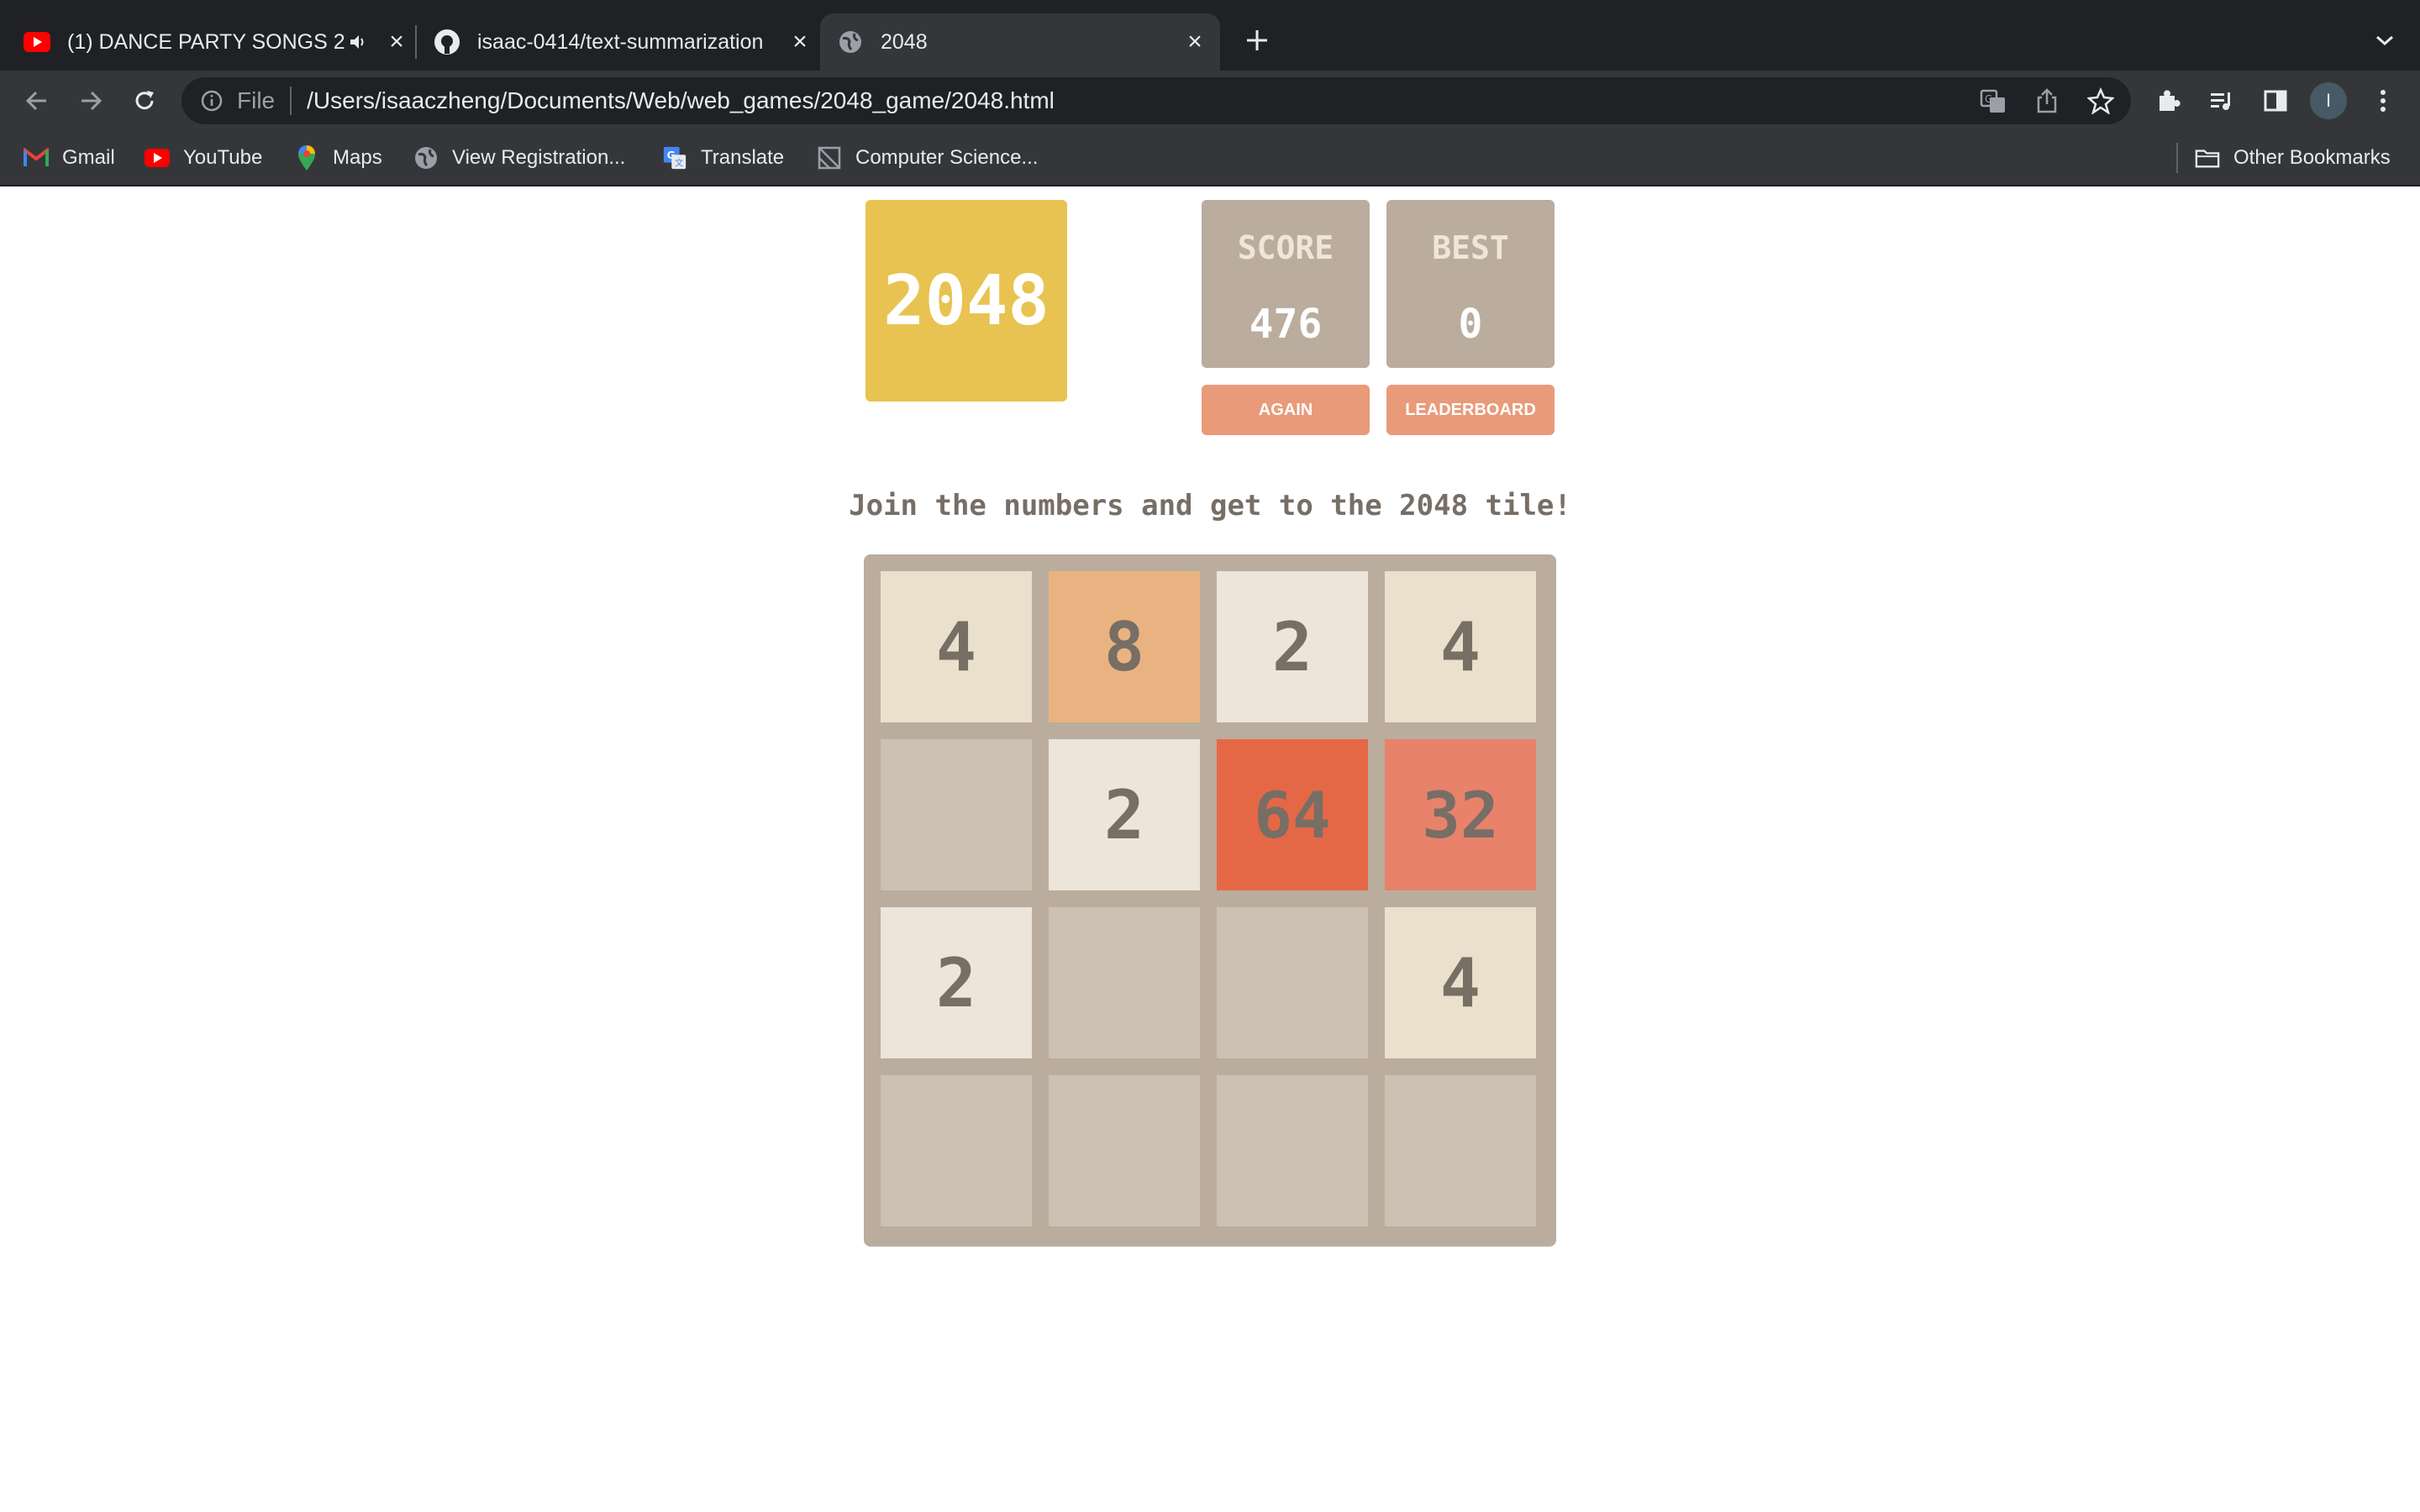 The width and height of the screenshot is (2420, 1512). What do you see at coordinates (1124, 646) in the screenshot?
I see `tile-8: 8` at bounding box center [1124, 646].